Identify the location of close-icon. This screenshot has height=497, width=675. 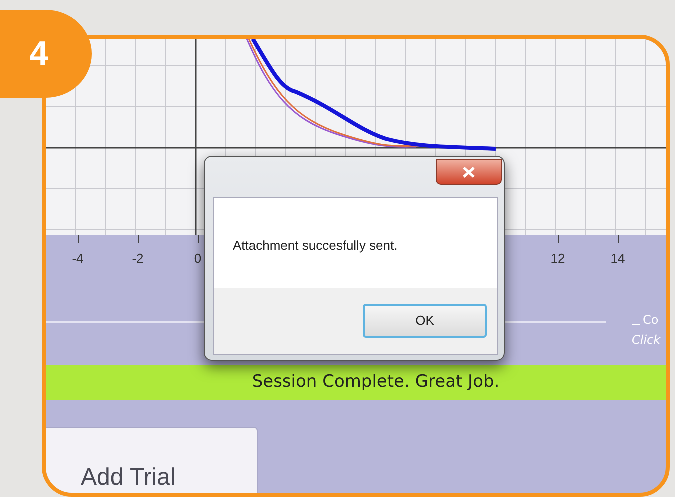
(469, 172).